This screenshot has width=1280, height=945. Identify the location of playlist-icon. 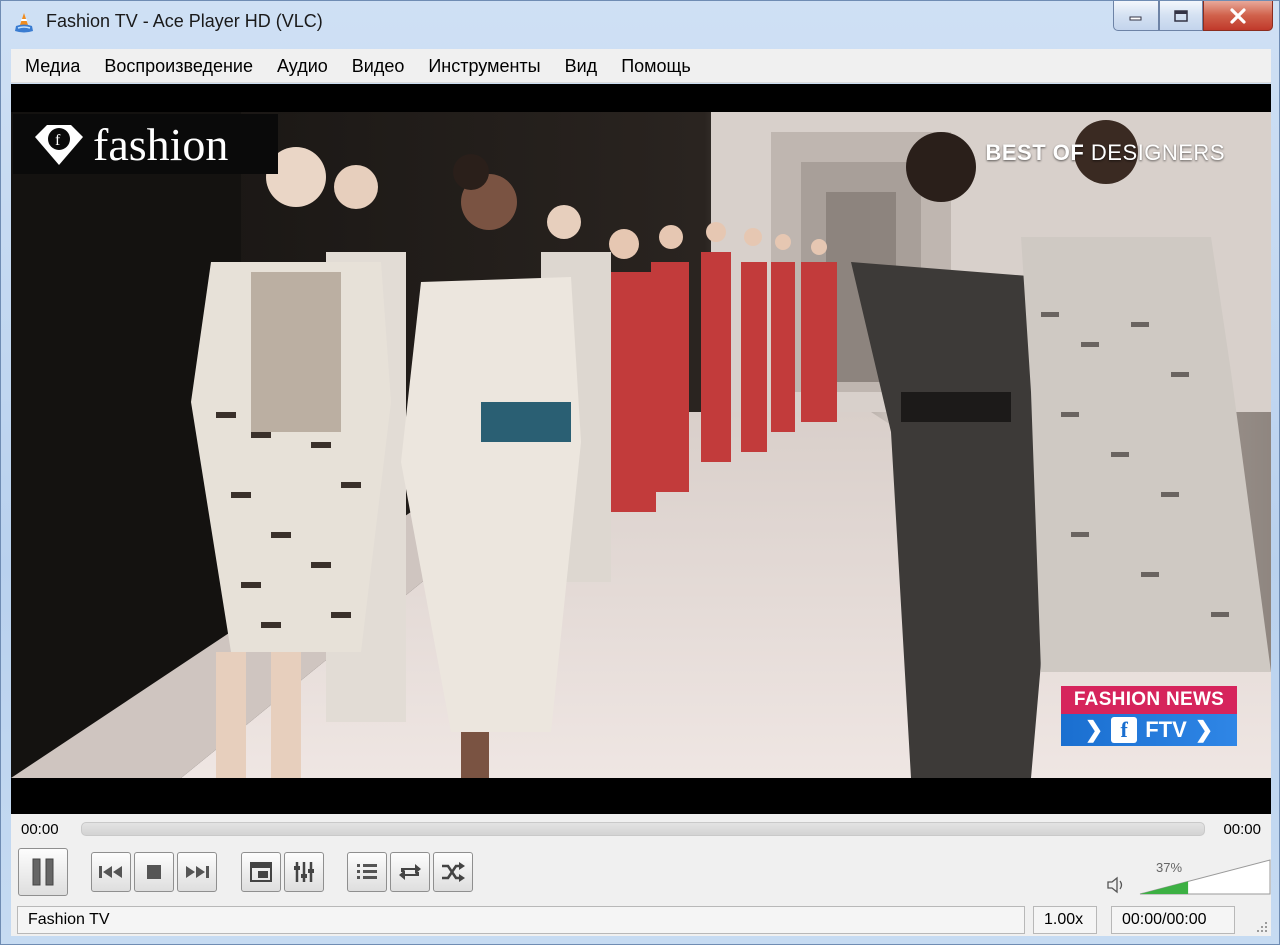
(367, 871).